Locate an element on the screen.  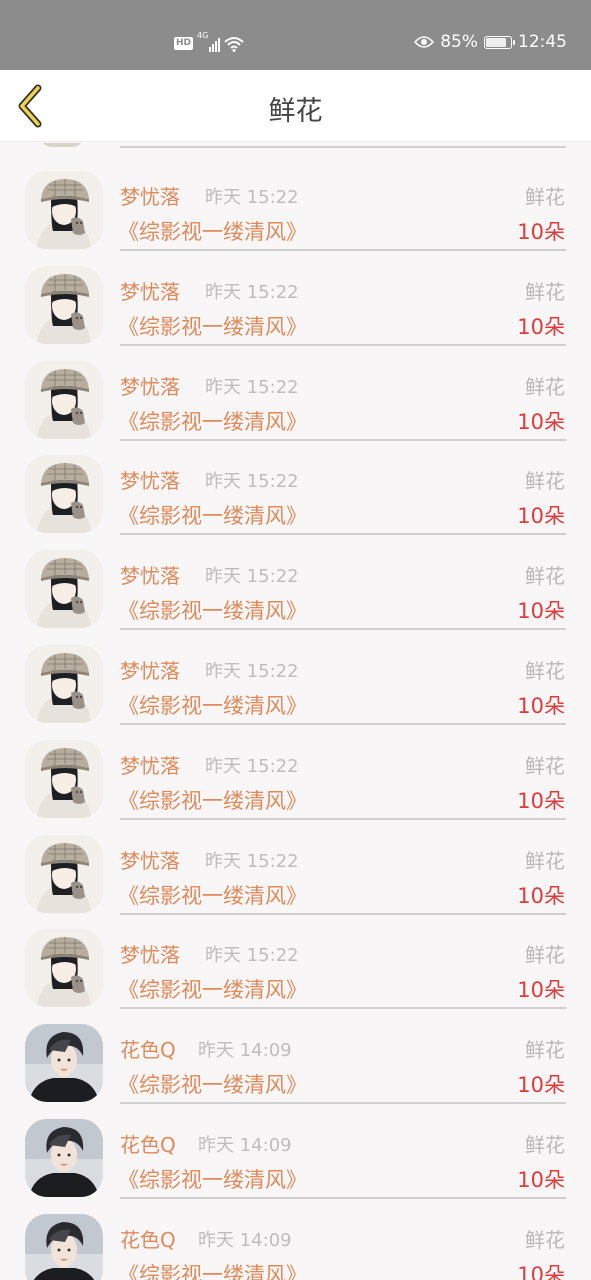
status-bar: HD 4G 85% 12:45 is located at coordinates (295, 35).